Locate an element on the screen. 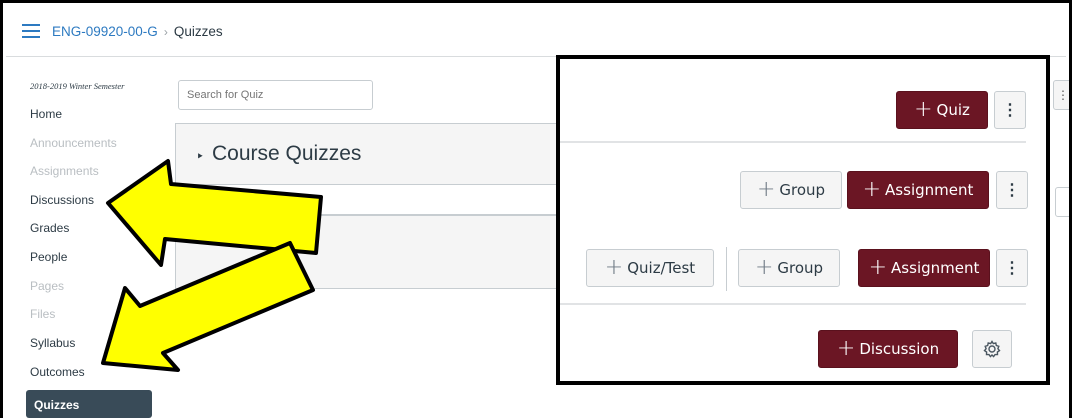 The image size is (1072, 418). assignment-kebab-icon-2: ⋮ is located at coordinates (1012, 268).